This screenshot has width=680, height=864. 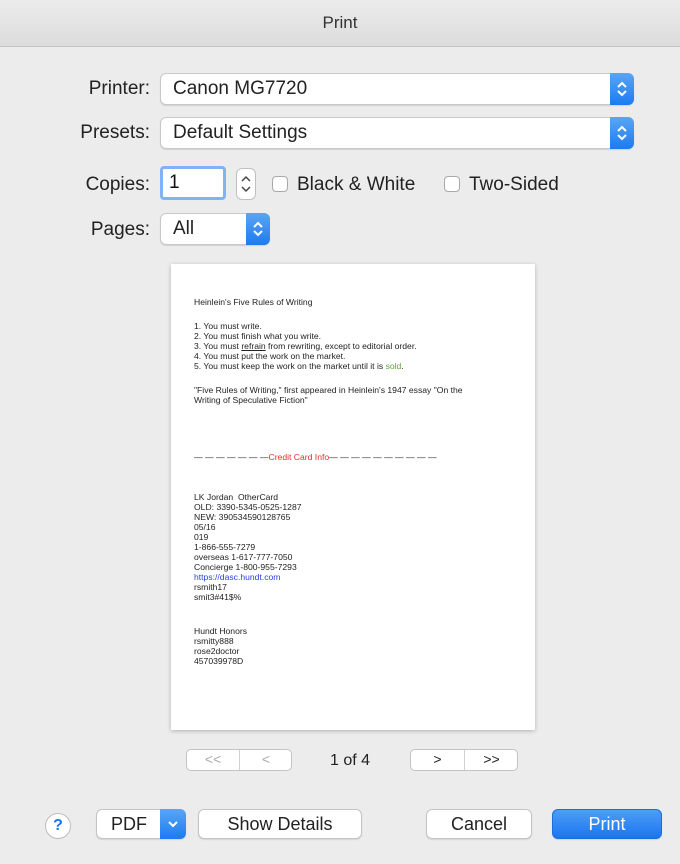 What do you see at coordinates (58, 826) in the screenshot?
I see `help-button: ?` at bounding box center [58, 826].